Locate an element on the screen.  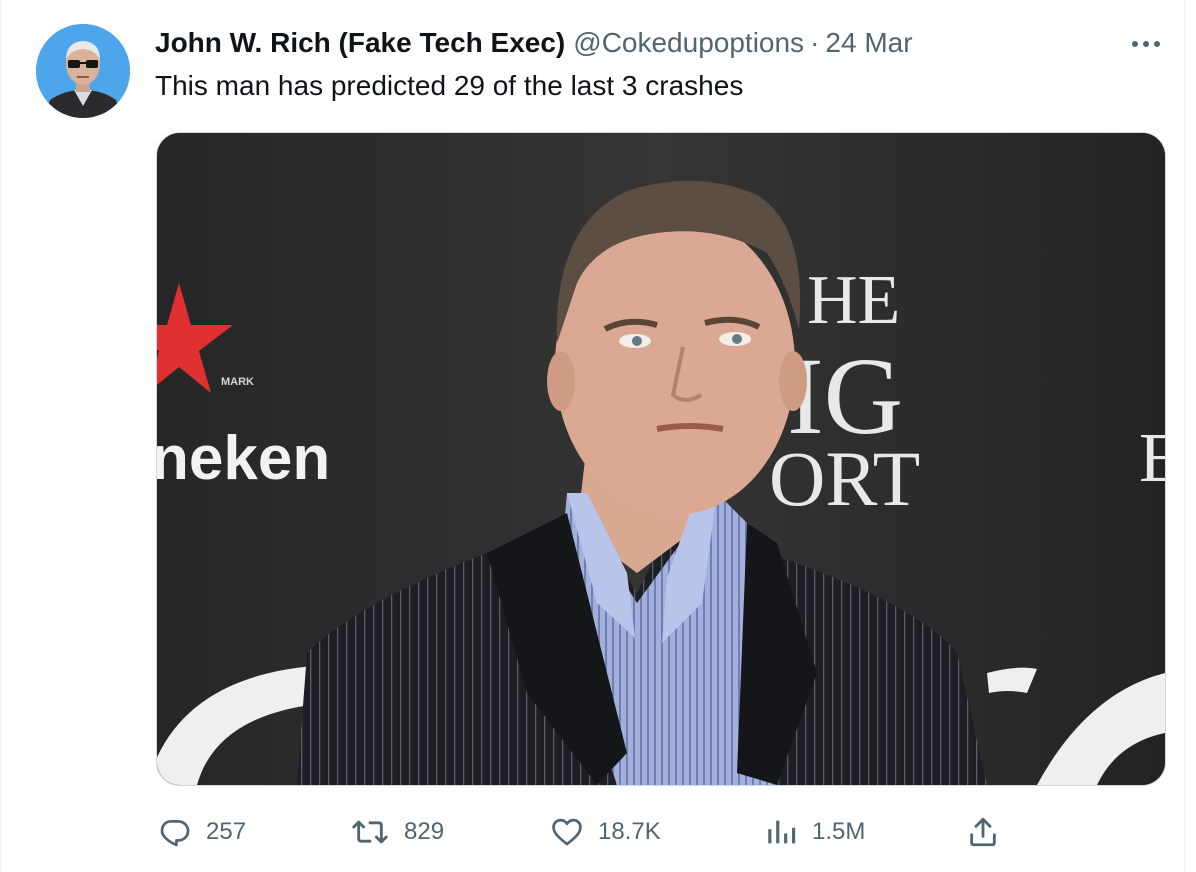
avatar-portrait-icon is located at coordinates (83, 71).